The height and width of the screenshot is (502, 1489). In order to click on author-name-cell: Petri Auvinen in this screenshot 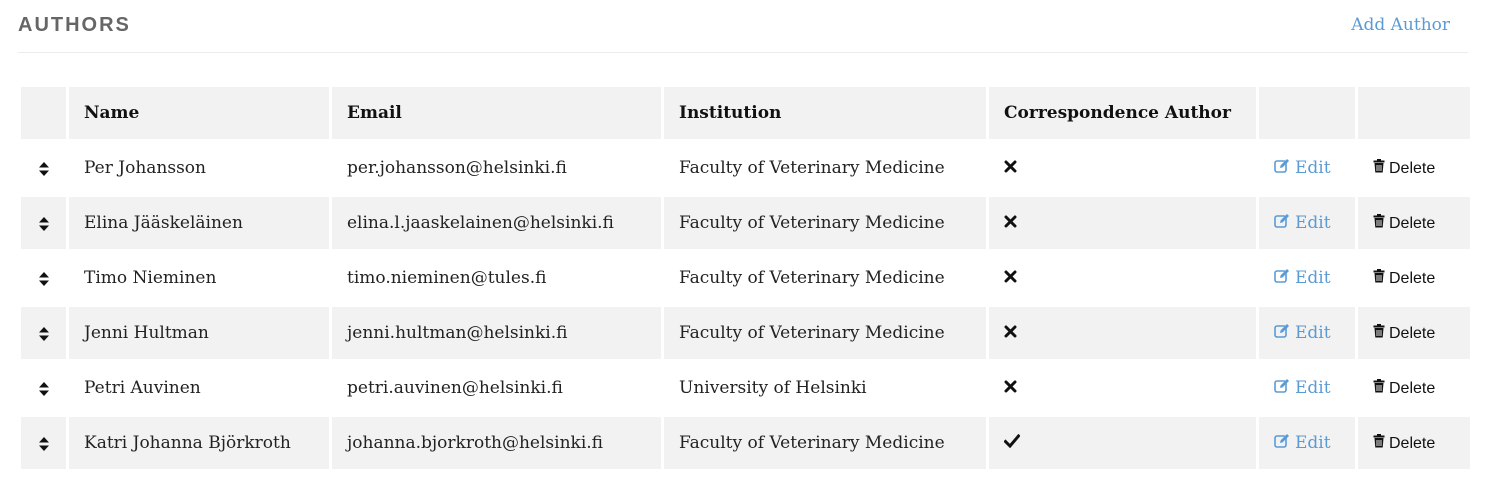, I will do `click(199, 388)`.